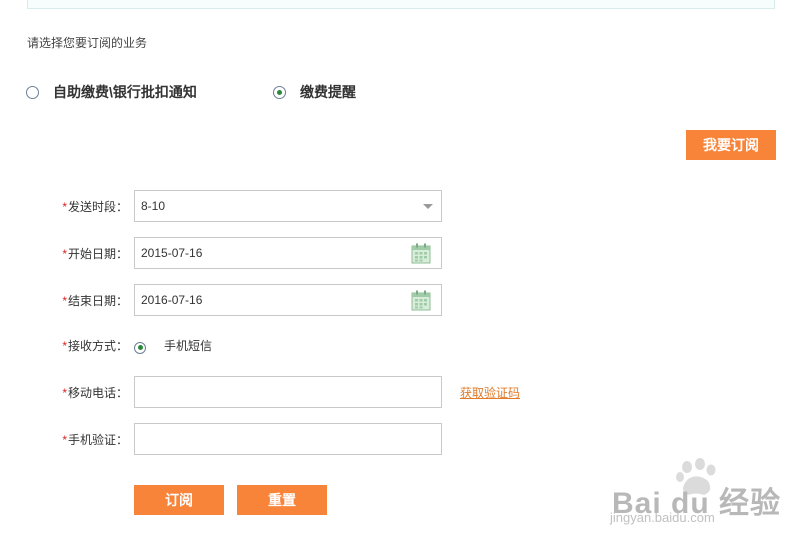  What do you see at coordinates (288, 439) in the screenshot?
I see `sms-code-input` at bounding box center [288, 439].